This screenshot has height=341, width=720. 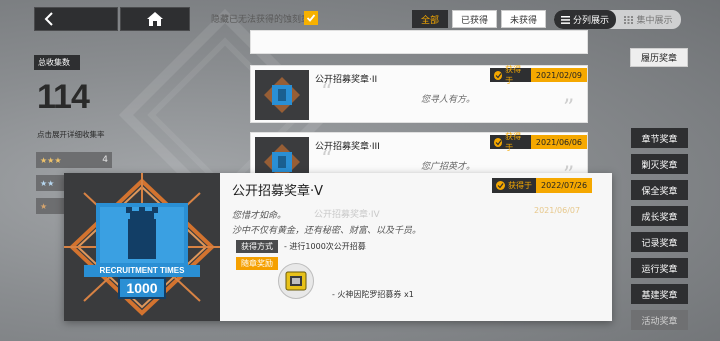 What do you see at coordinates (76, 19) in the screenshot?
I see `back-button` at bounding box center [76, 19].